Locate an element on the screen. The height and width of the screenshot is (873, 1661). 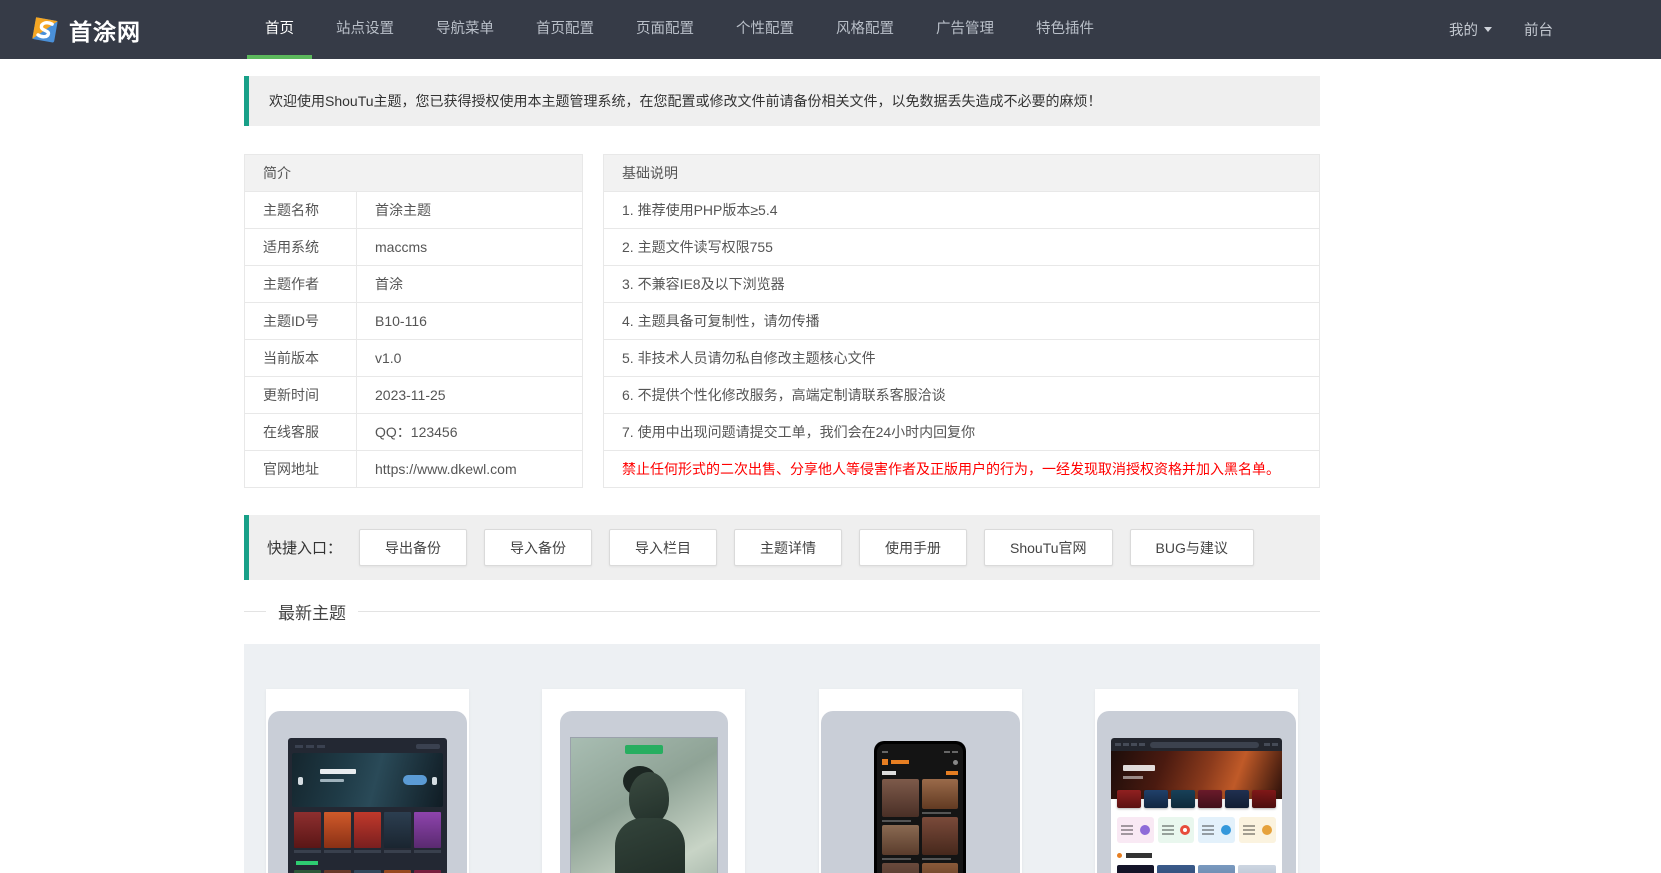
logo-text: 首涂网 is located at coordinates (105, 31).